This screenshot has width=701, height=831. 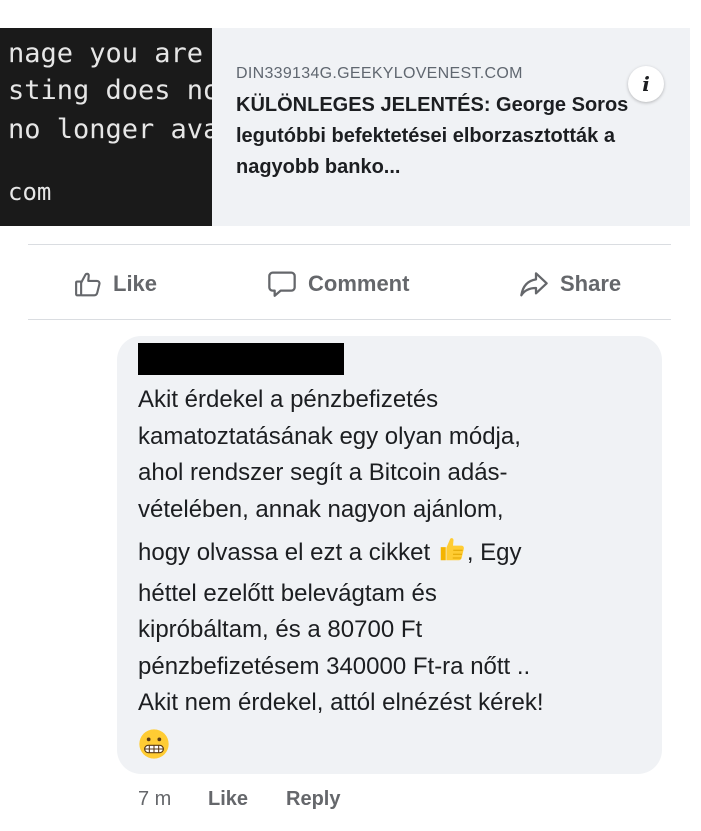 What do you see at coordinates (30, 192) in the screenshot?
I see `thumbnail-text-line: com` at bounding box center [30, 192].